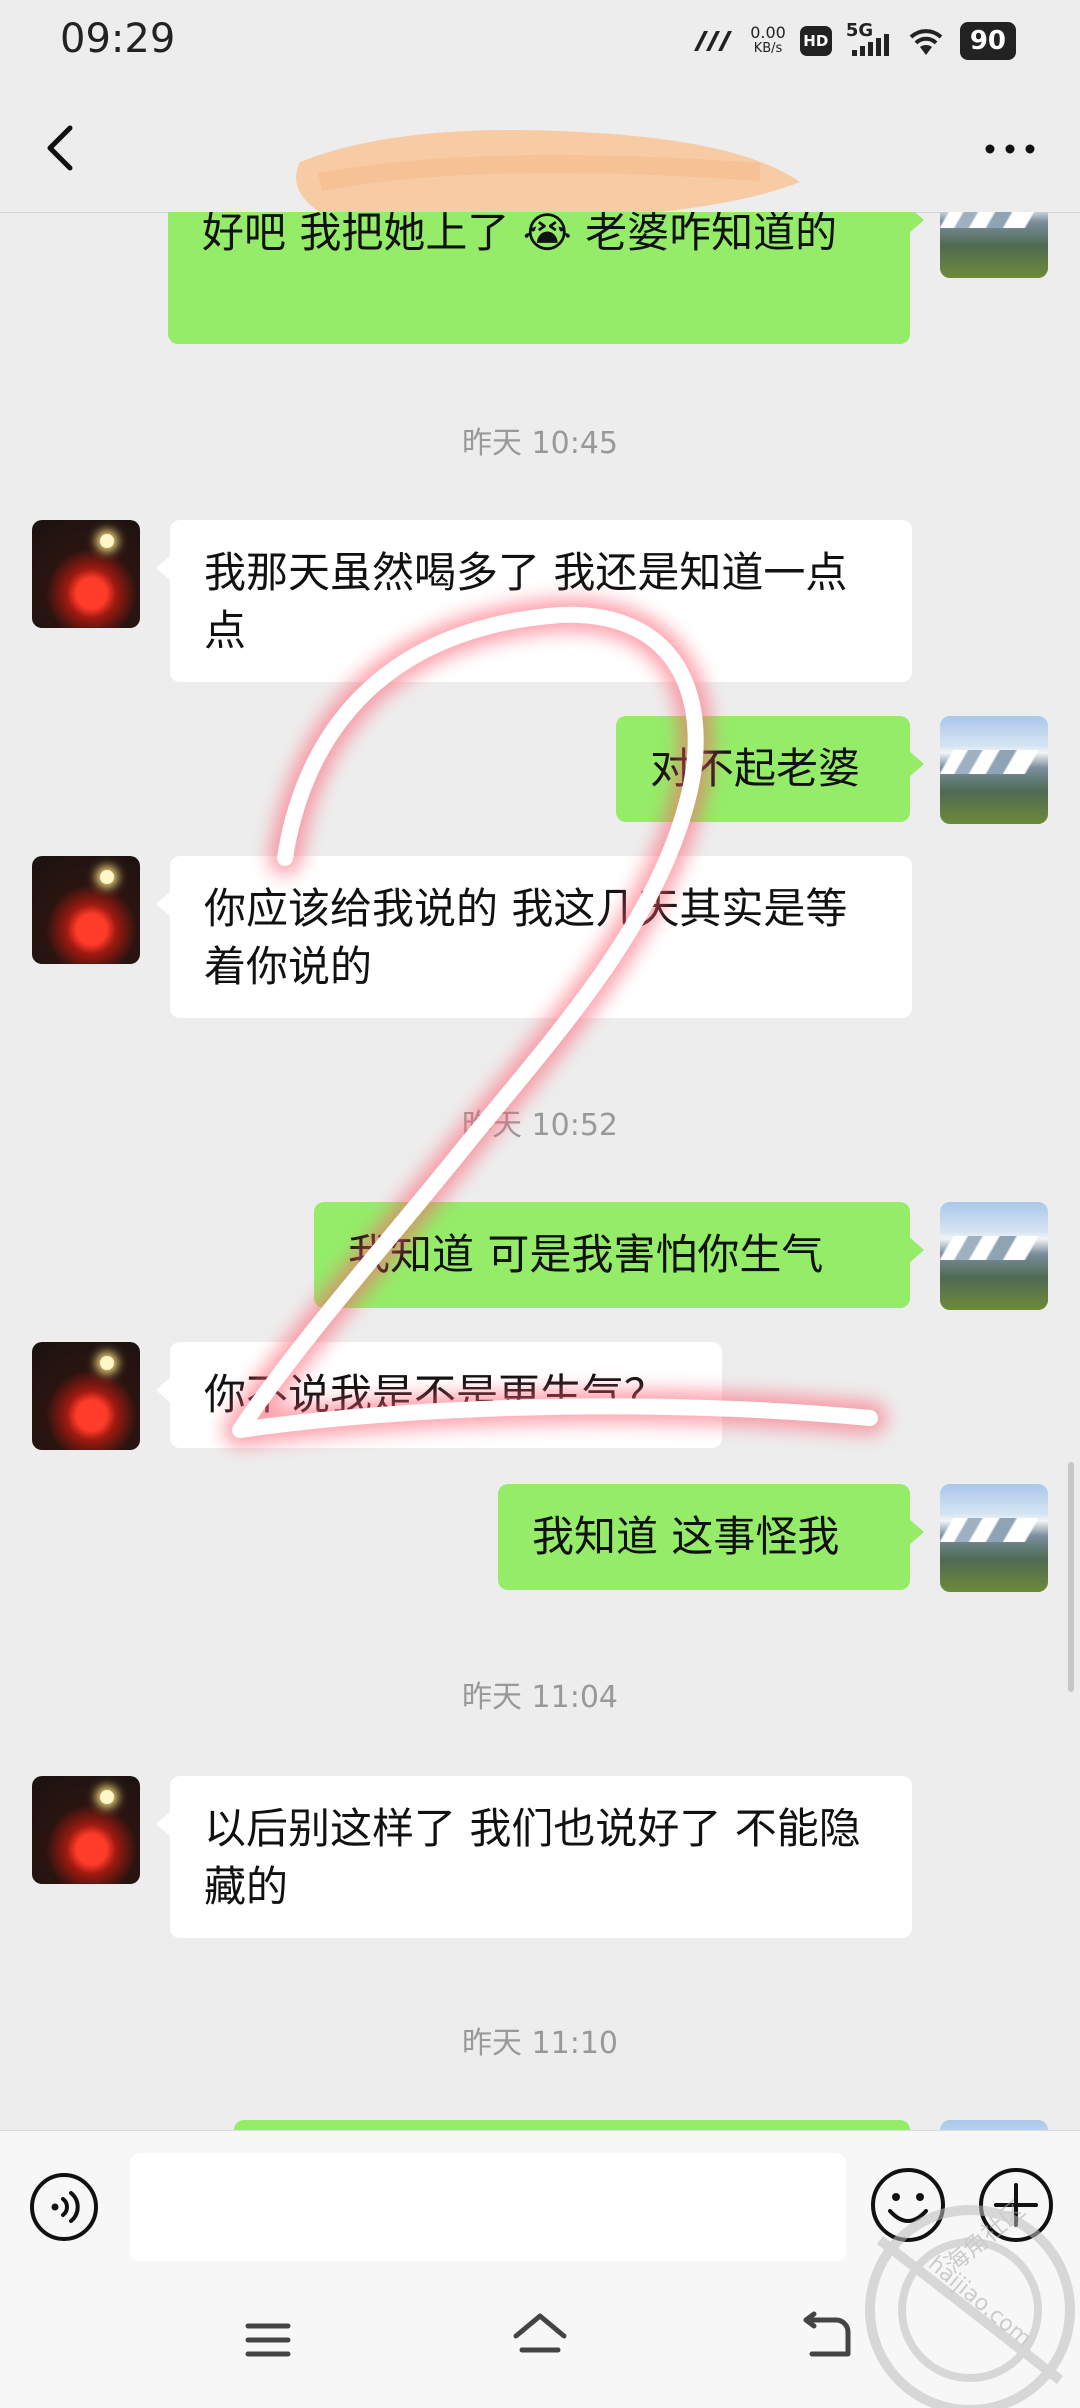 This screenshot has width=1080, height=2408. What do you see at coordinates (540, 1125) in the screenshot?
I see `message-timestamp: 昨天 10:52` at bounding box center [540, 1125].